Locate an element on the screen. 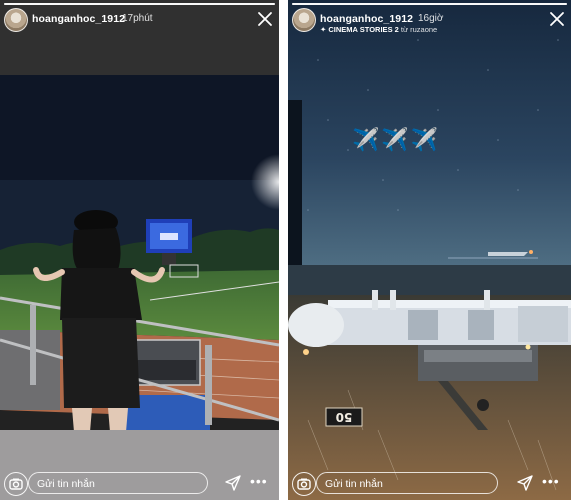 This screenshot has width=571, height=500. story-header: hoanganhoc_1912 17phút is located at coordinates (138, 21).